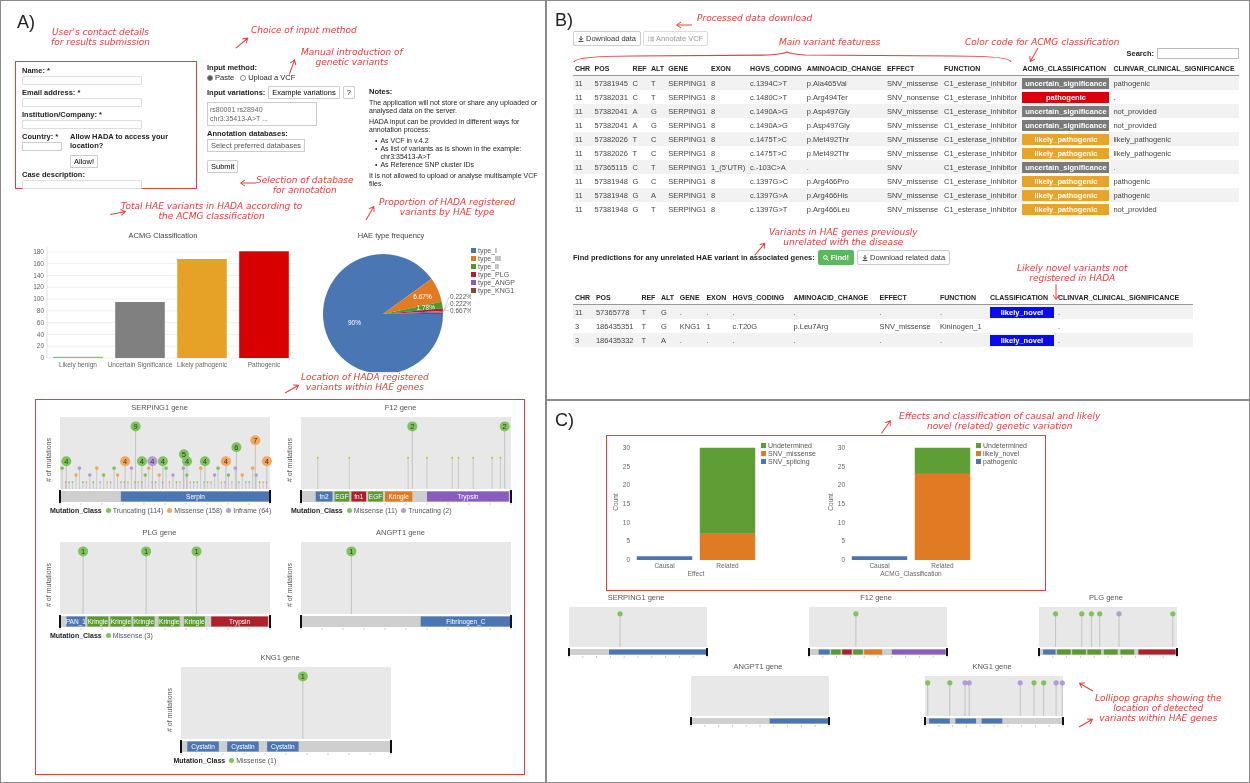  Describe the element at coordinates (1072, 273) in the screenshot. I see `annotation-note: Likely novel variants not registered in HADA` at that location.